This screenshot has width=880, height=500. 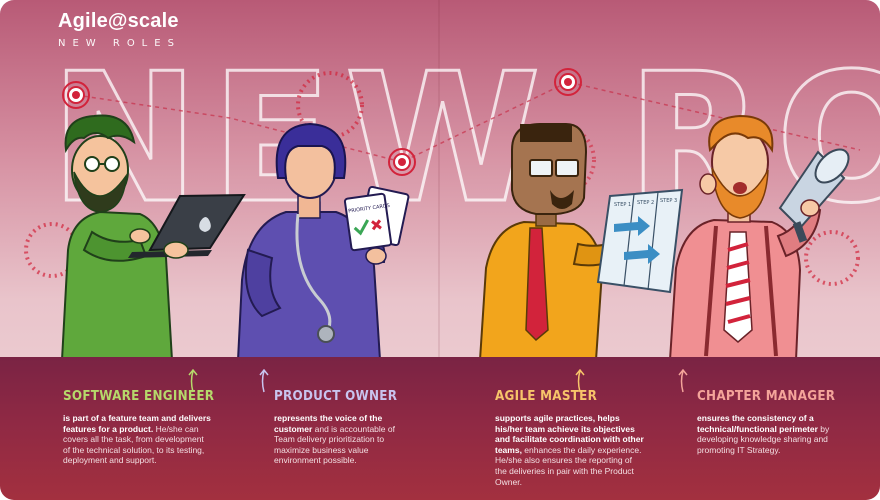 I want to click on role-title: SOFTWARE ENGINEER, so click(x=139, y=396).